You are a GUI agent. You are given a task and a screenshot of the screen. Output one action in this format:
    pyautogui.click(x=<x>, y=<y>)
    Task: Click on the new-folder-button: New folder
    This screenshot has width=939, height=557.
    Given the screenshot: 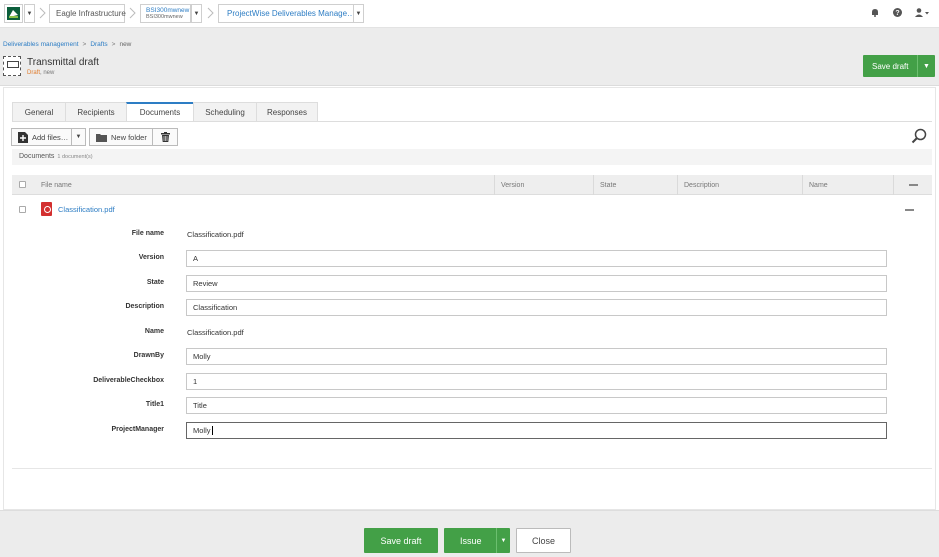 What is the action you would take?
    pyautogui.click(x=121, y=137)
    